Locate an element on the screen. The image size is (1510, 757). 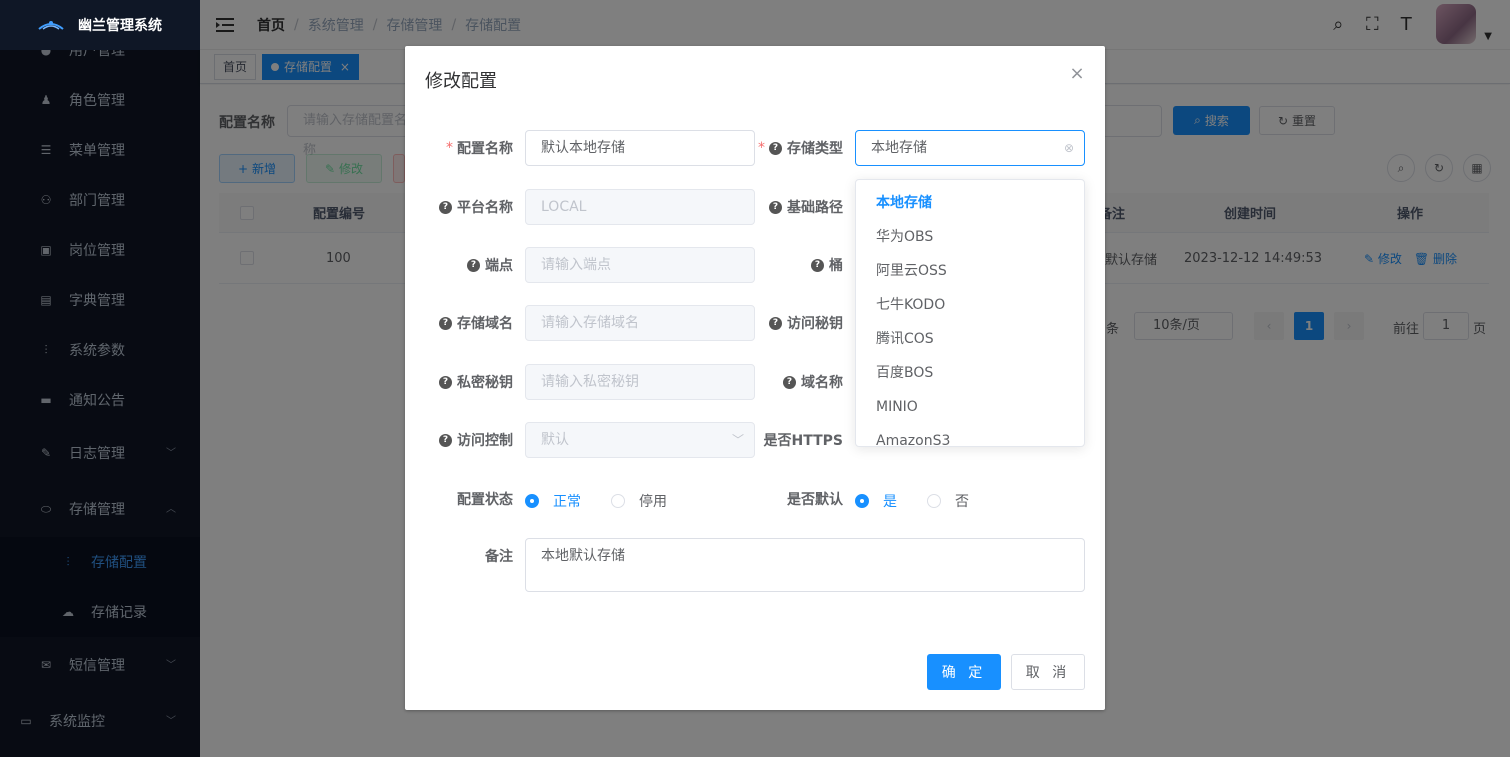
app-logo: 幽兰管理系统 is located at coordinates (100, 25).